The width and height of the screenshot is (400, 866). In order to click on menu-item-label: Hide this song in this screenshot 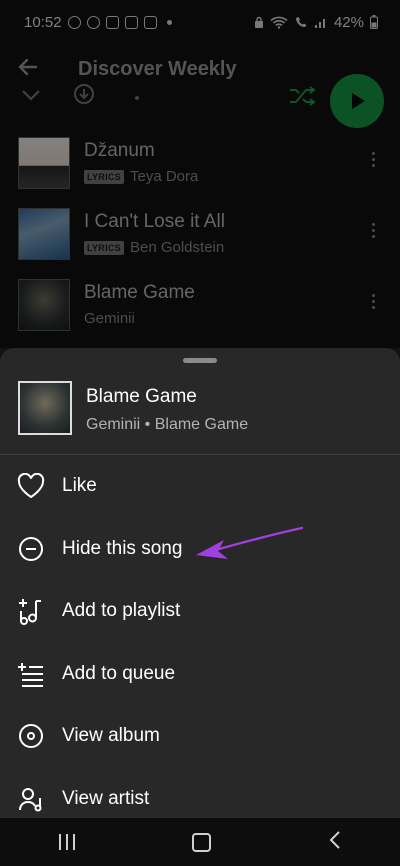, I will do `click(122, 548)`.